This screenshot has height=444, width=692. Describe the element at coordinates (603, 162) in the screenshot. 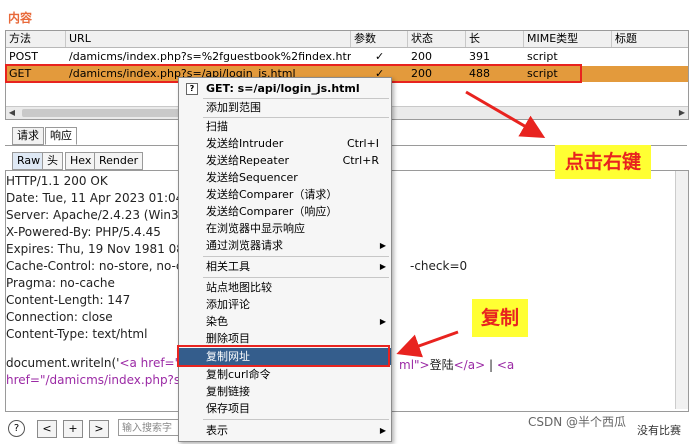

I see `callout-right-click: 点击右键` at that location.